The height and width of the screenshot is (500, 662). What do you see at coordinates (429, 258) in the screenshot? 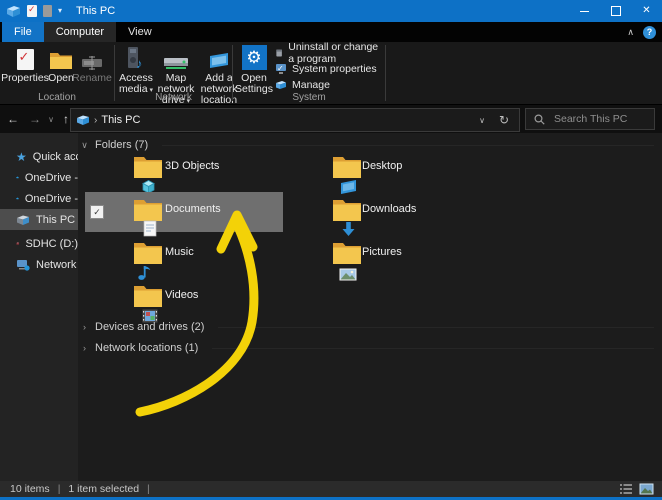
I see `folder-tile-pictures: Pictures` at bounding box center [429, 258].